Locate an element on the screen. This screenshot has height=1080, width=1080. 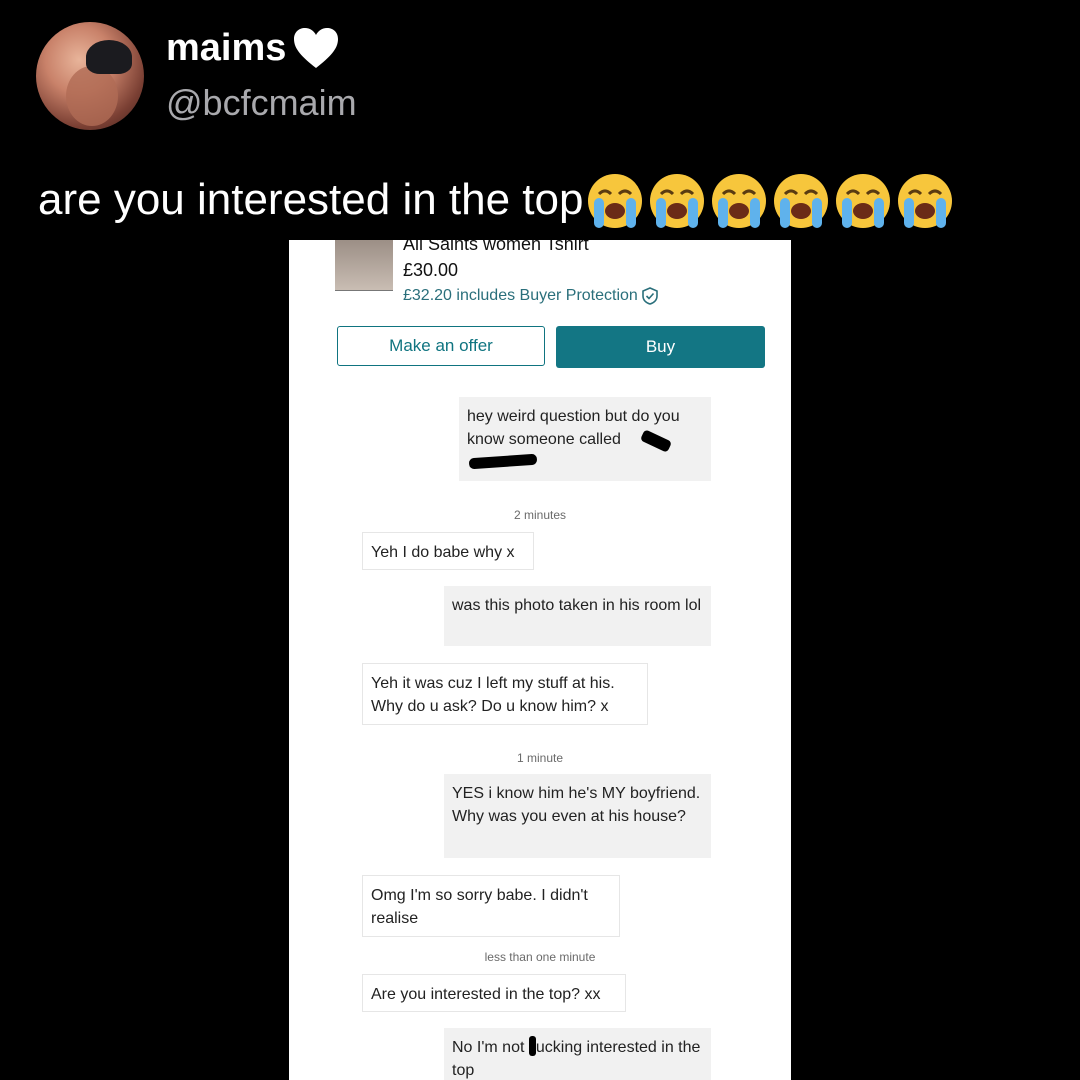
avatar is located at coordinates (90, 76).